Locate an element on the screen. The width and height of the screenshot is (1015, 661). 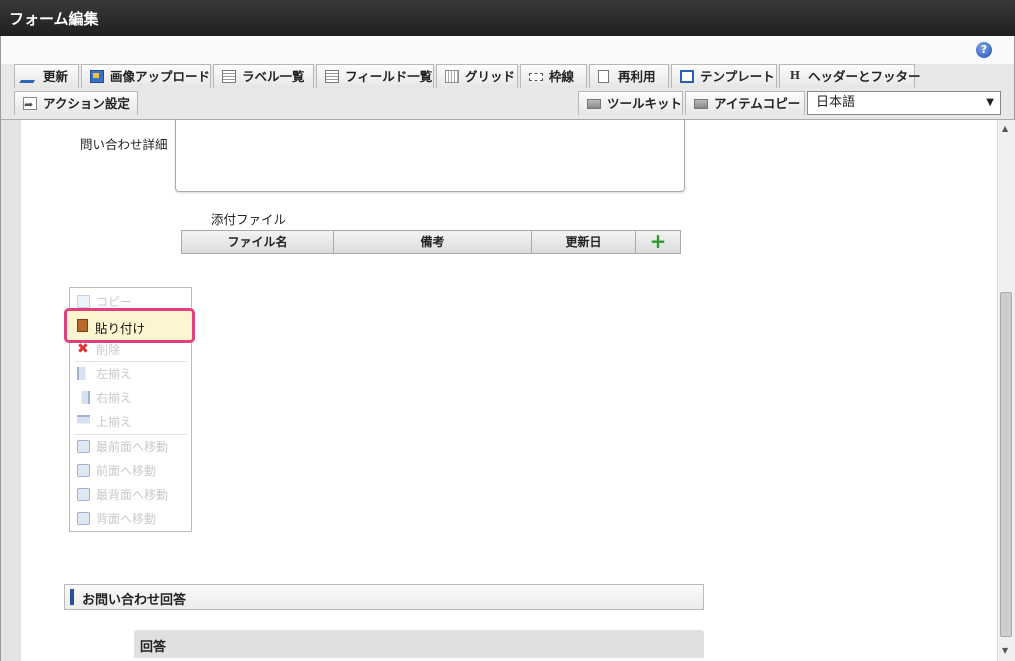
context-menu-send-backward: 背面へ移動 is located at coordinates (130, 519).